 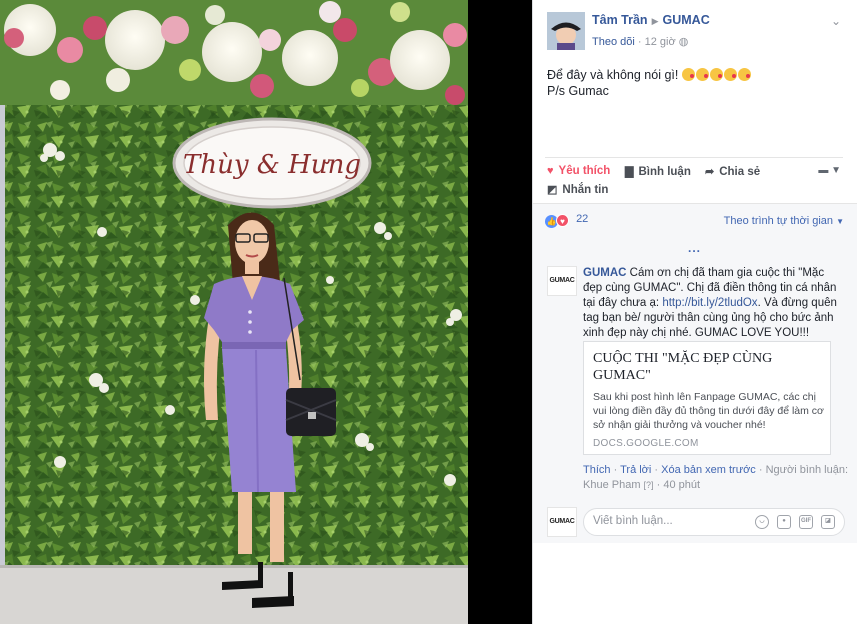 I want to click on author-avatar, so click(x=566, y=31).